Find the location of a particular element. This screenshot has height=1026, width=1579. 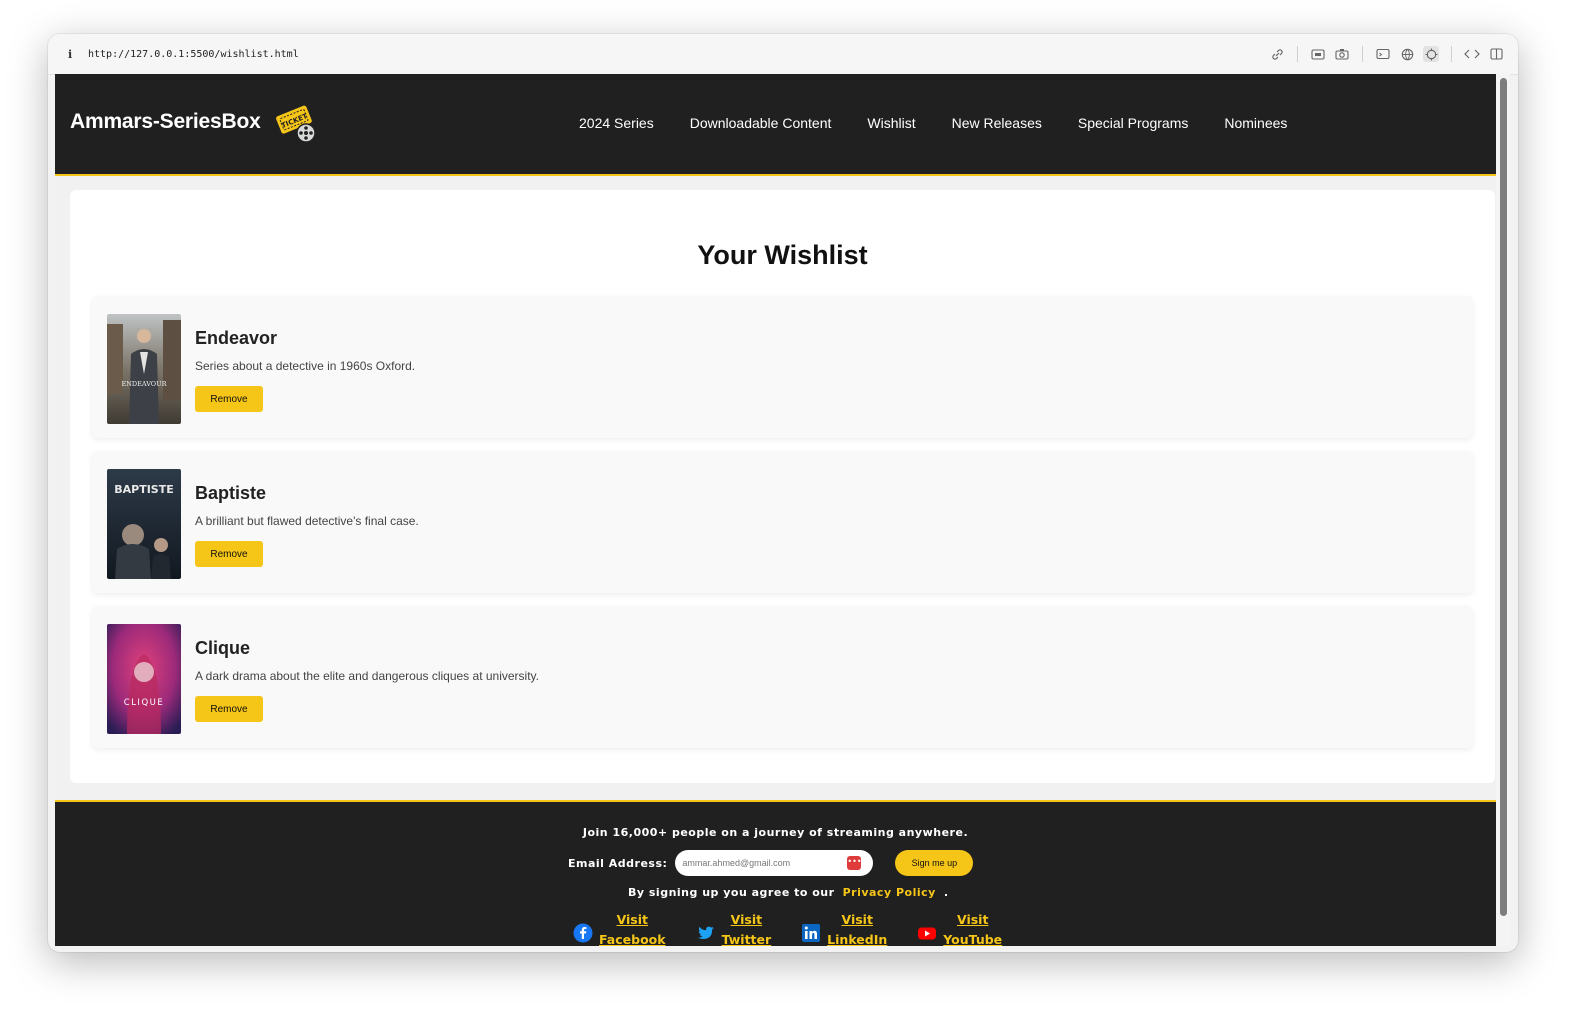

scrollbar-thumb is located at coordinates (1503, 497).